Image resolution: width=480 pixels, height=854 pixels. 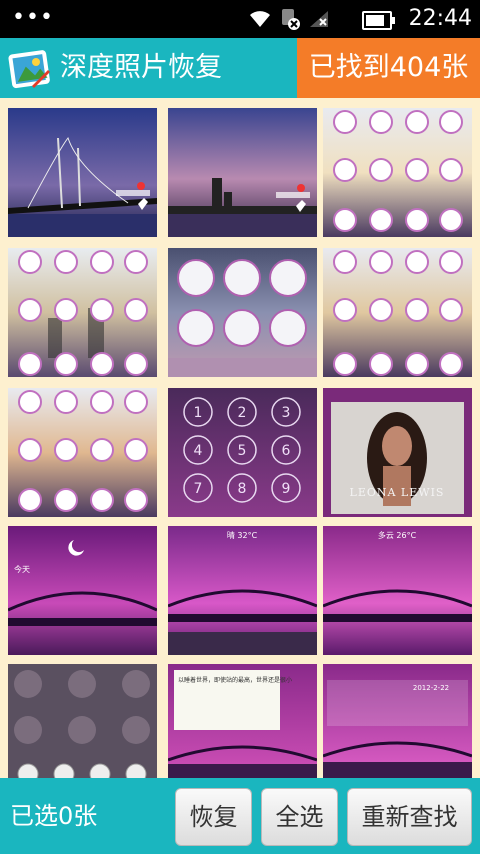 I want to click on battery-icon, so click(x=378, y=20).